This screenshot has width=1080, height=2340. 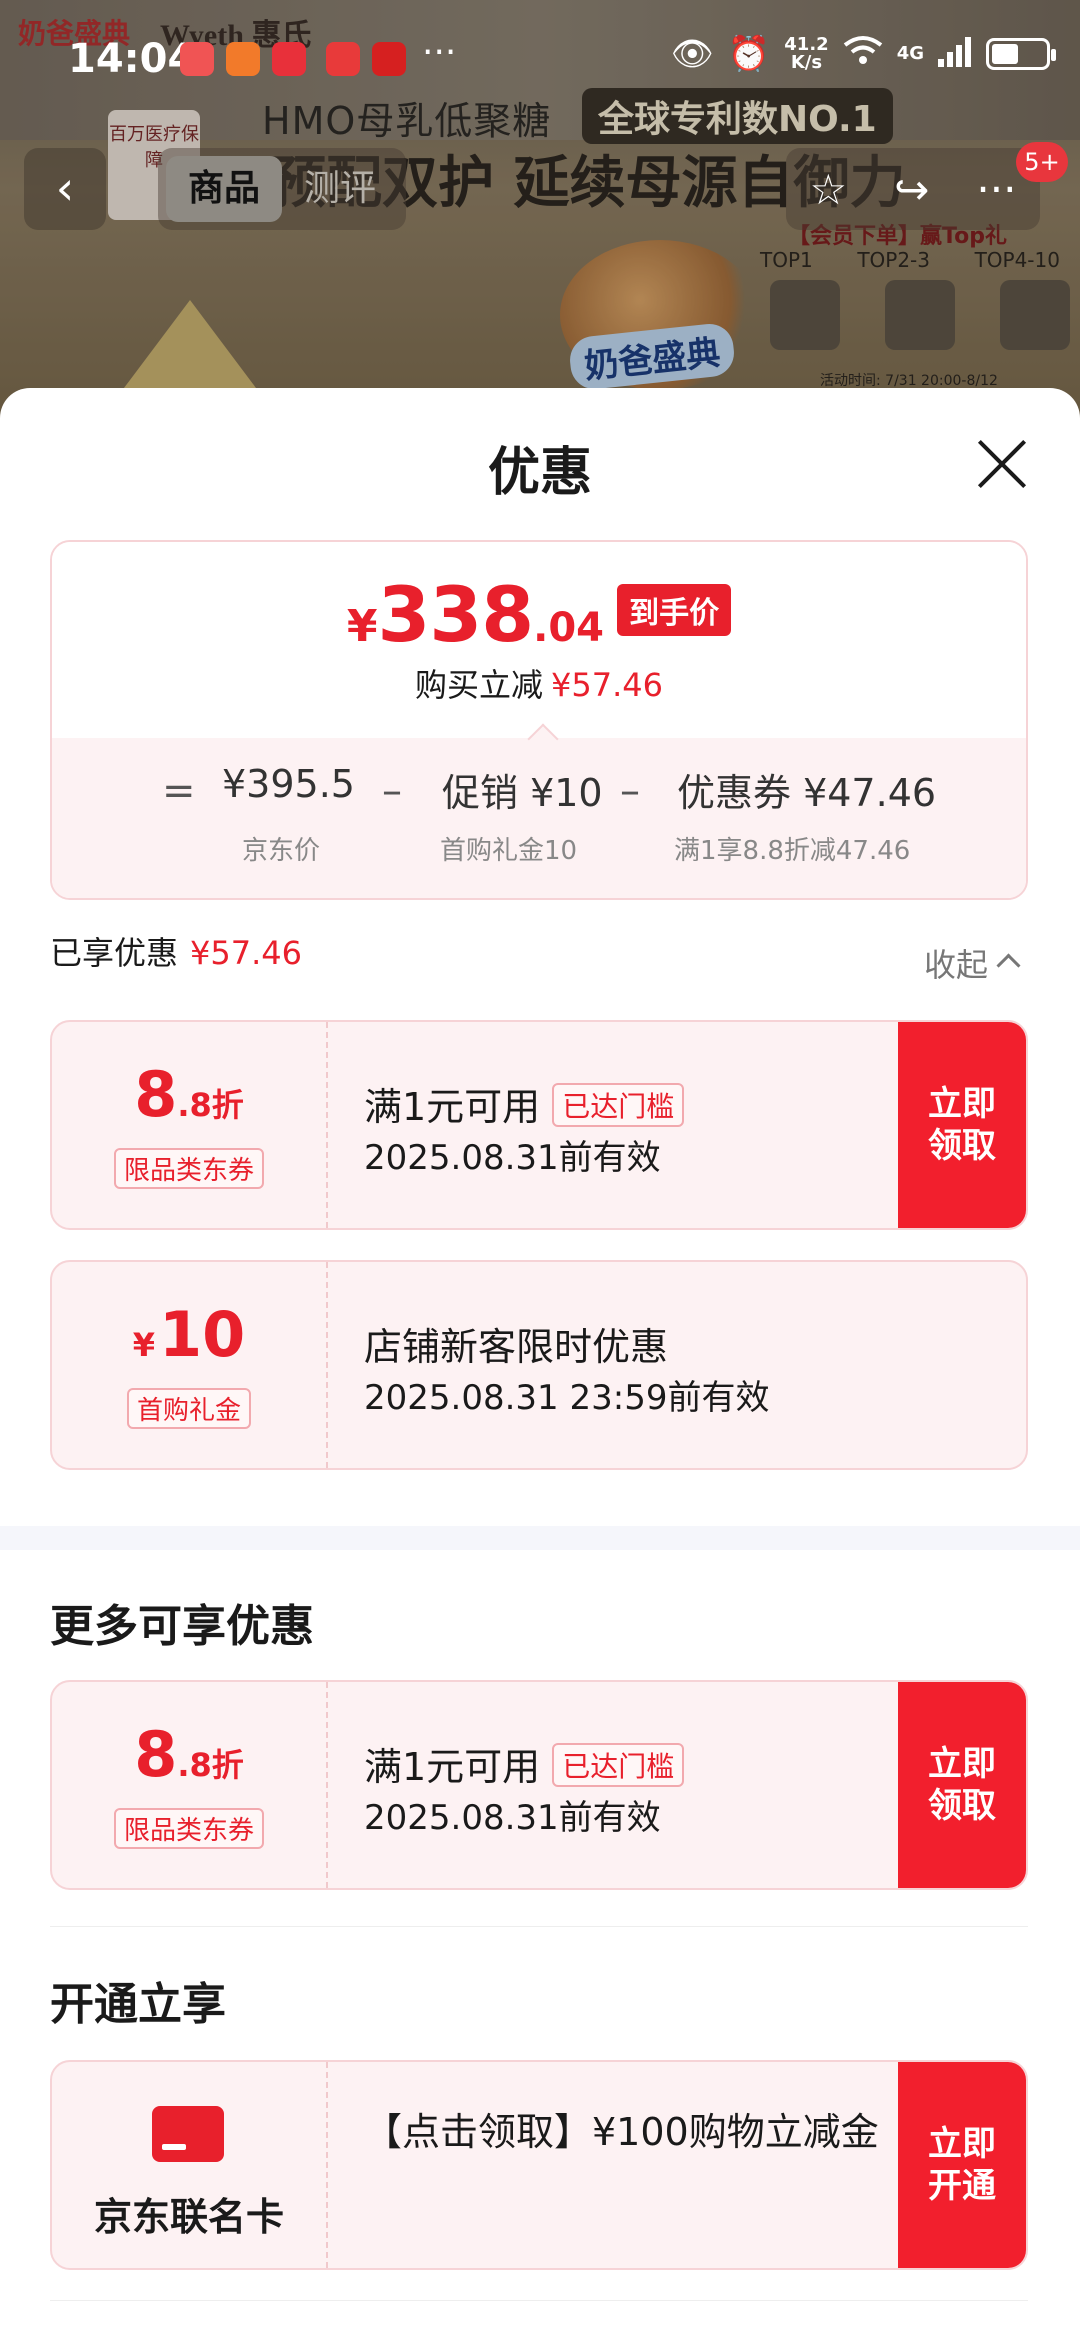 What do you see at coordinates (1005, 54) in the screenshot?
I see `battery-level` at bounding box center [1005, 54].